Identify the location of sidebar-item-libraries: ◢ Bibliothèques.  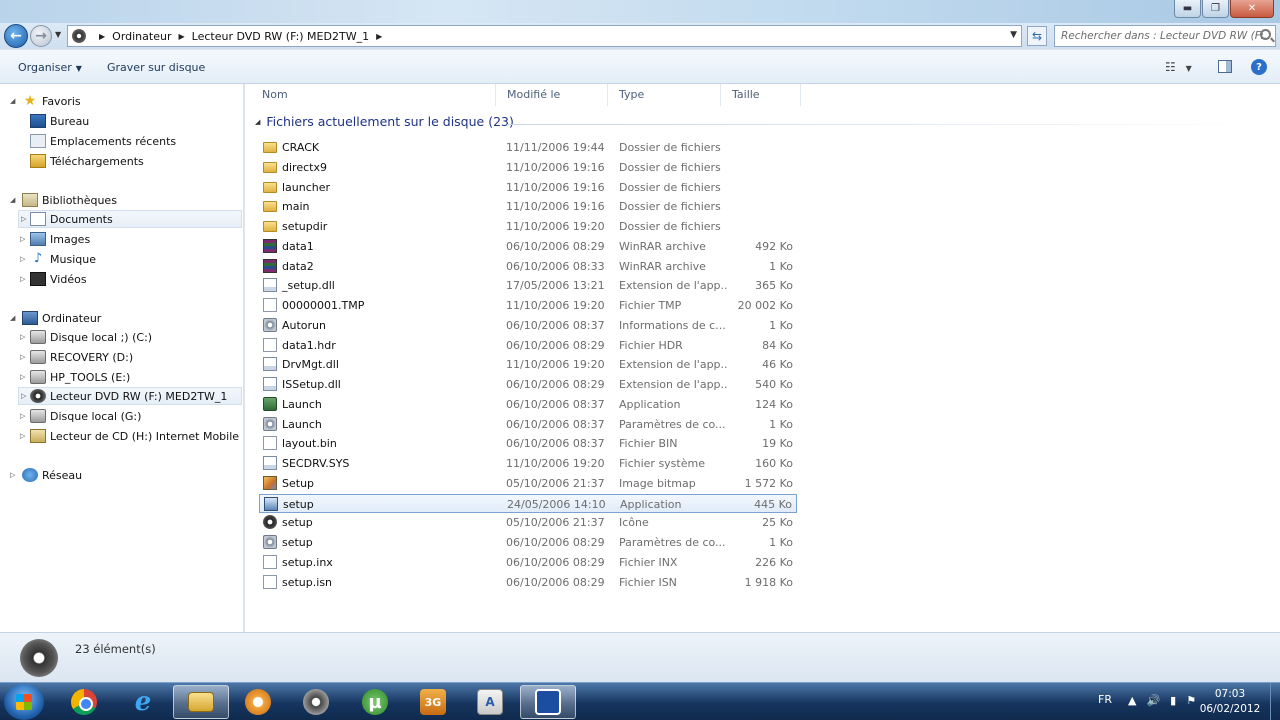
(63, 200).